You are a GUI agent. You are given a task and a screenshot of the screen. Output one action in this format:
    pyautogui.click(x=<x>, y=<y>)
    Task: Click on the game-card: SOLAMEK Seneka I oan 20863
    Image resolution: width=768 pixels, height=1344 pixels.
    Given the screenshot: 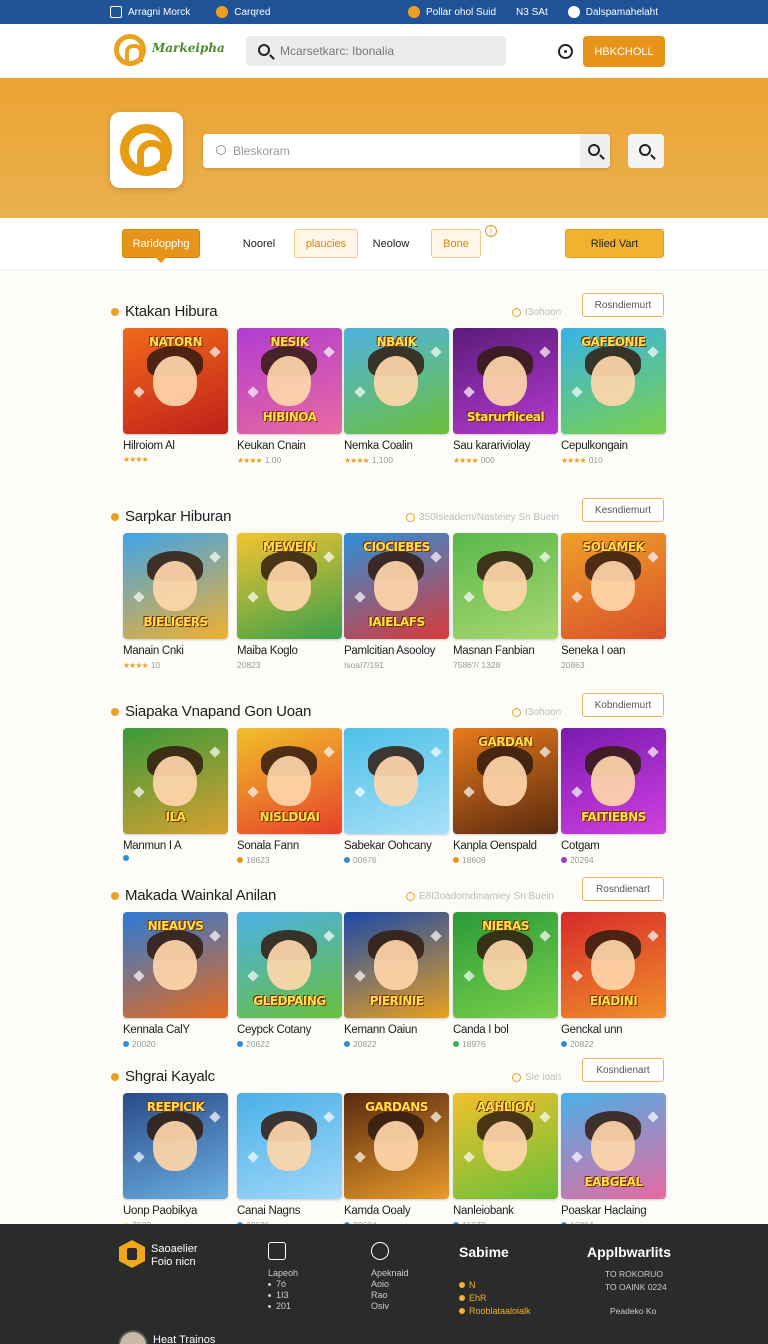 What is the action you would take?
    pyautogui.click(x=613, y=601)
    